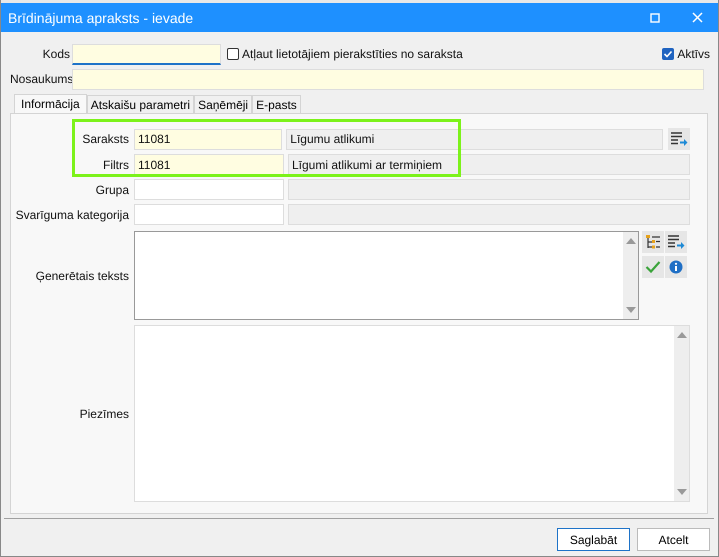  What do you see at coordinates (388, 79) in the screenshot?
I see `name-input-field` at bounding box center [388, 79].